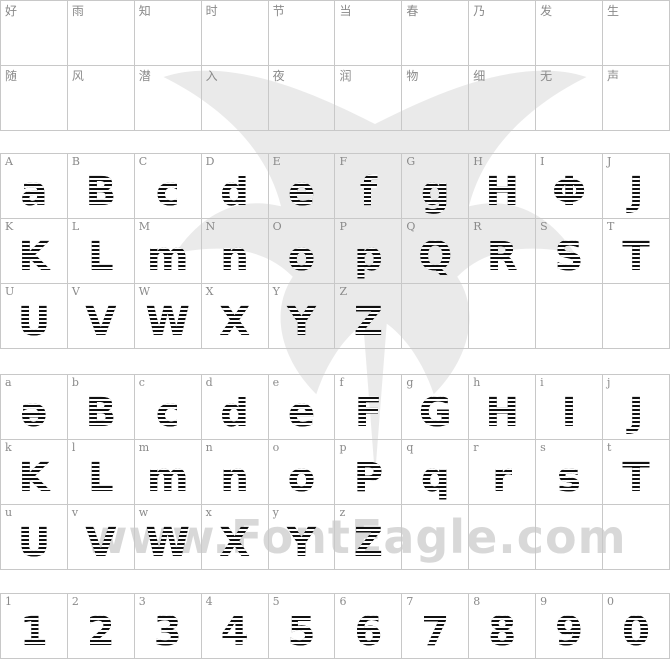  I want to click on cjk-character: 时, so click(211, 11).